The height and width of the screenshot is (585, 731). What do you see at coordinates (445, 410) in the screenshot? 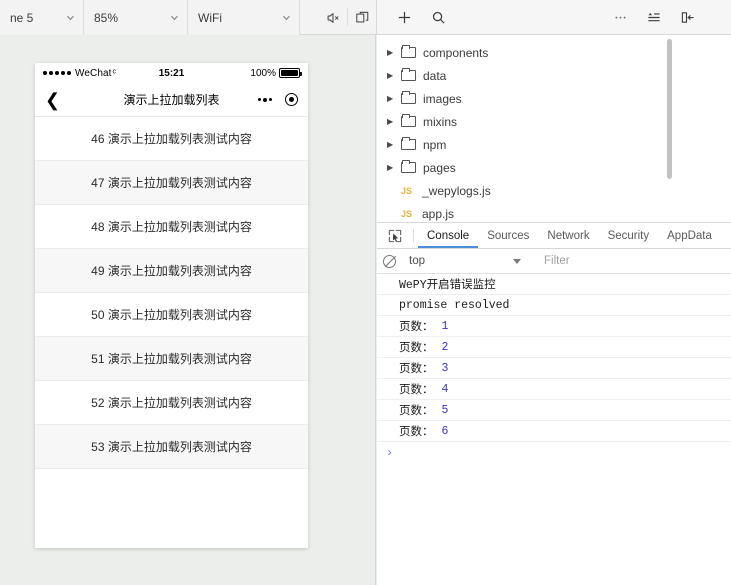
I see `console-value: 5` at bounding box center [445, 410].